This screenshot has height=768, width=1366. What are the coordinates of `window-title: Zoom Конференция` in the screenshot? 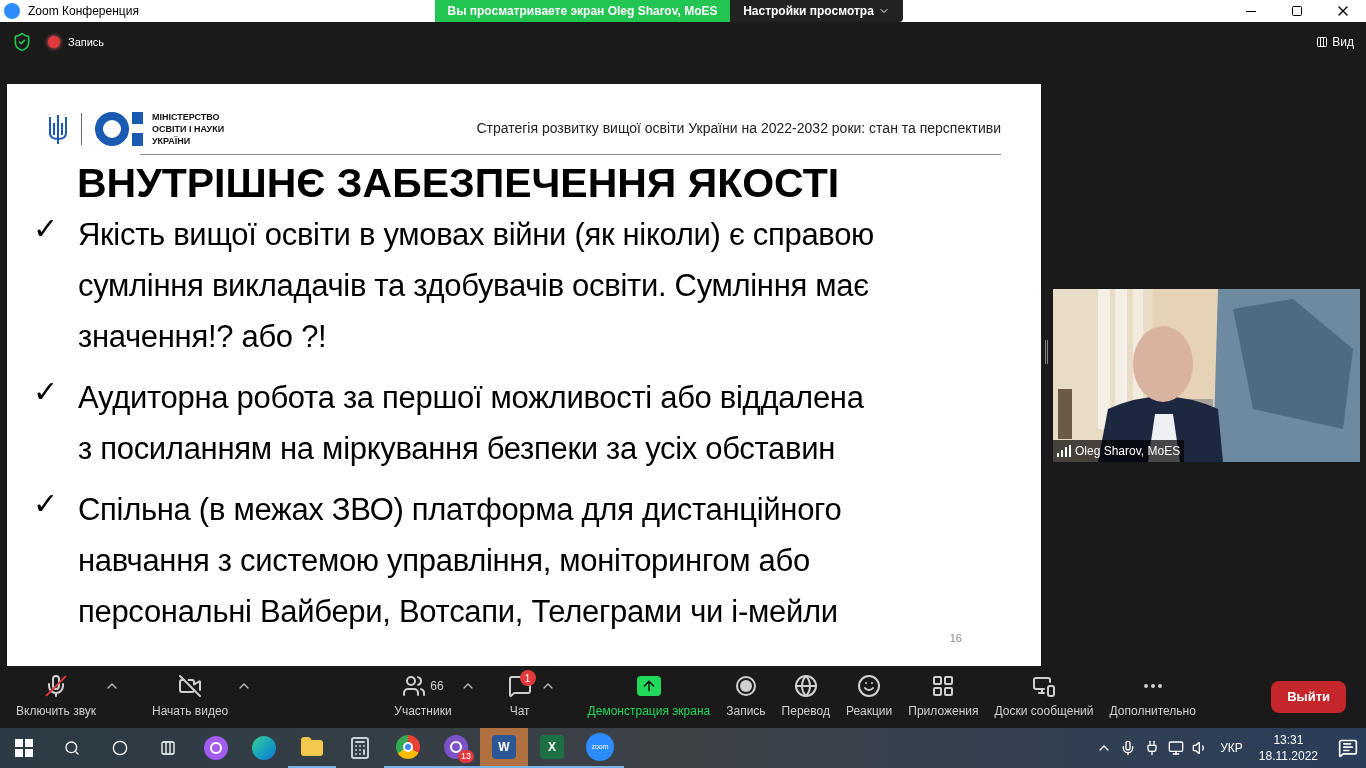 It's located at (83, 11).